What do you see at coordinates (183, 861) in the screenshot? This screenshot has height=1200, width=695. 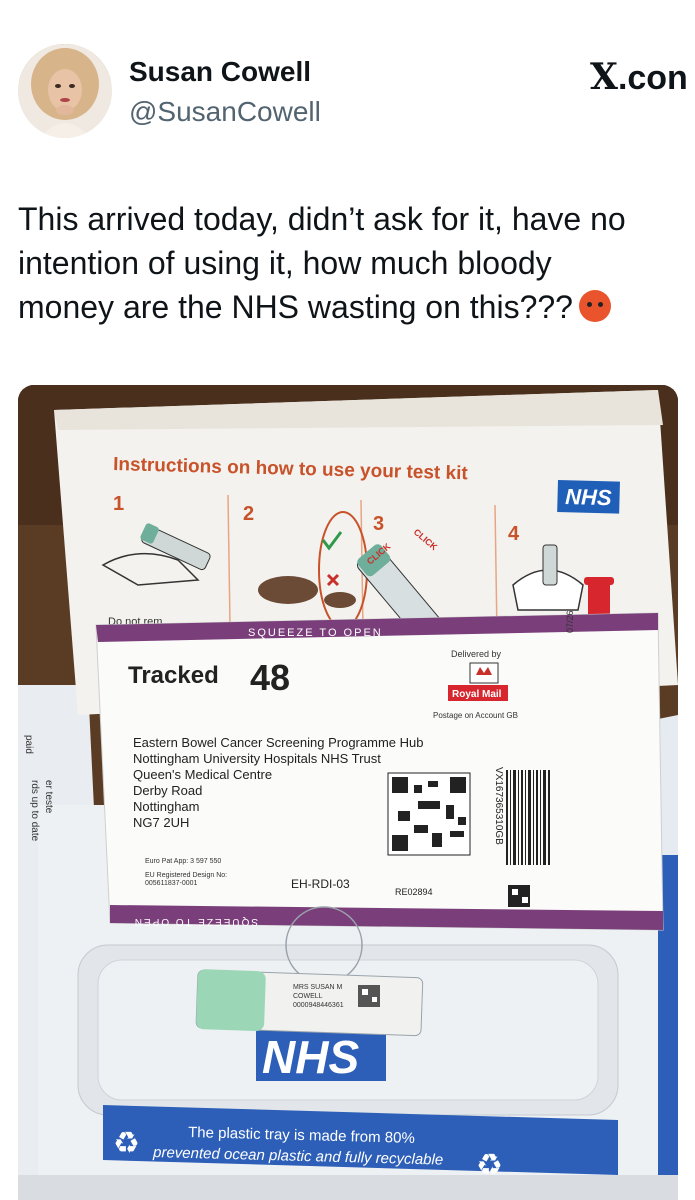 I see `euro-pat-text: Euro Pat App: 3 597 550` at bounding box center [183, 861].